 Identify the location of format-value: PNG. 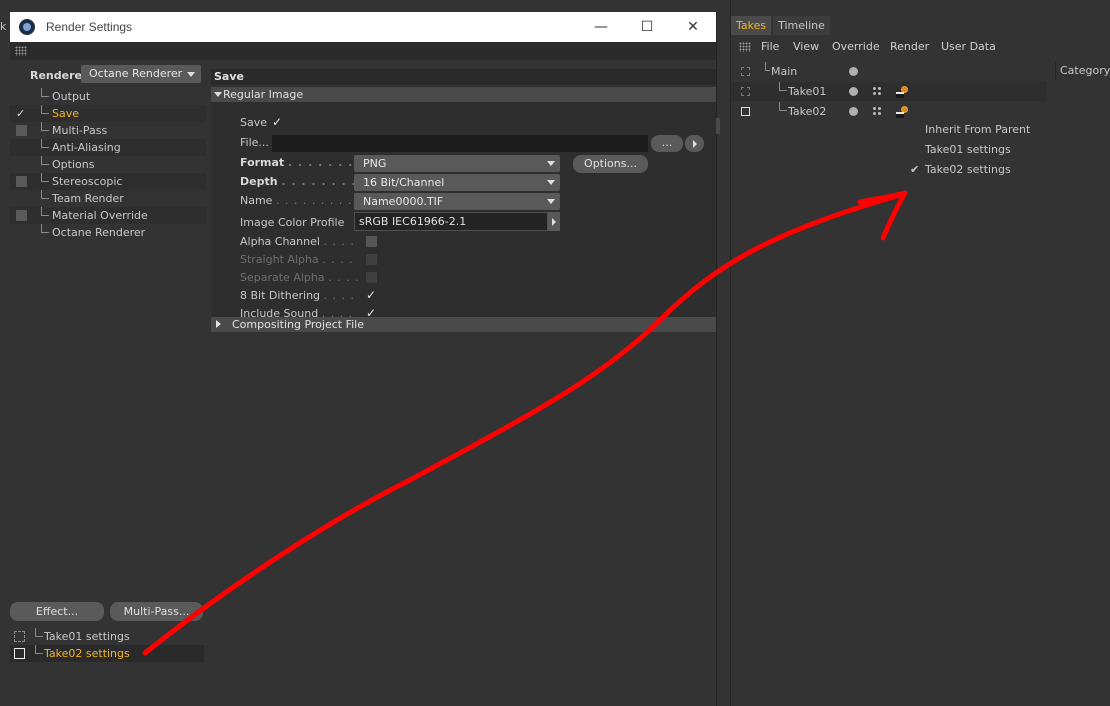
(375, 163).